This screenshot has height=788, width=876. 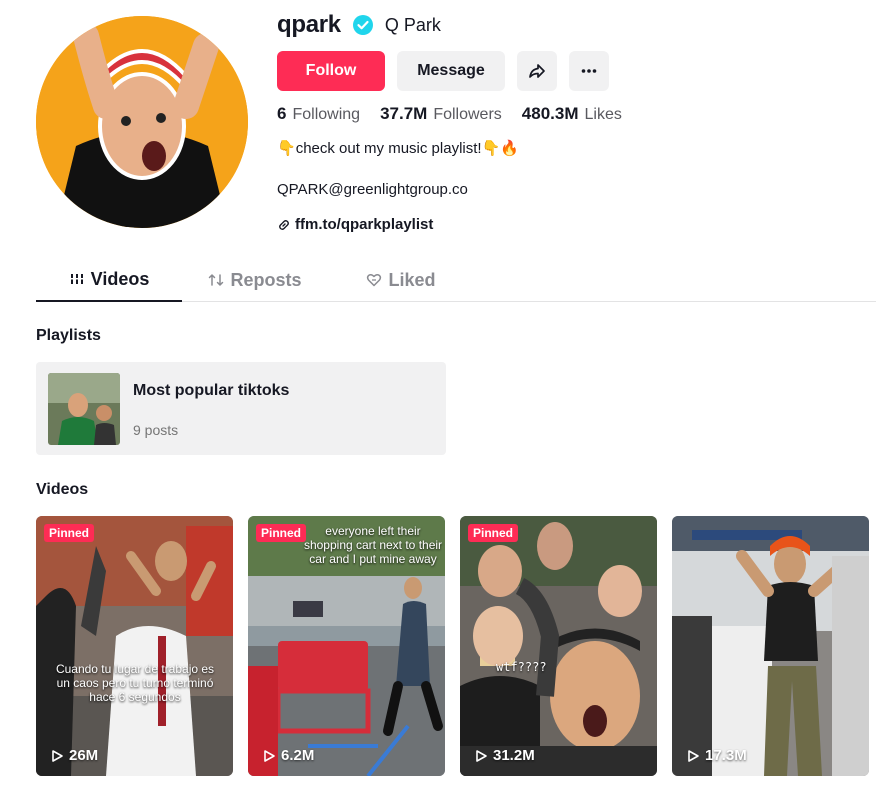 I want to click on view-count: 26M, so click(x=84, y=755).